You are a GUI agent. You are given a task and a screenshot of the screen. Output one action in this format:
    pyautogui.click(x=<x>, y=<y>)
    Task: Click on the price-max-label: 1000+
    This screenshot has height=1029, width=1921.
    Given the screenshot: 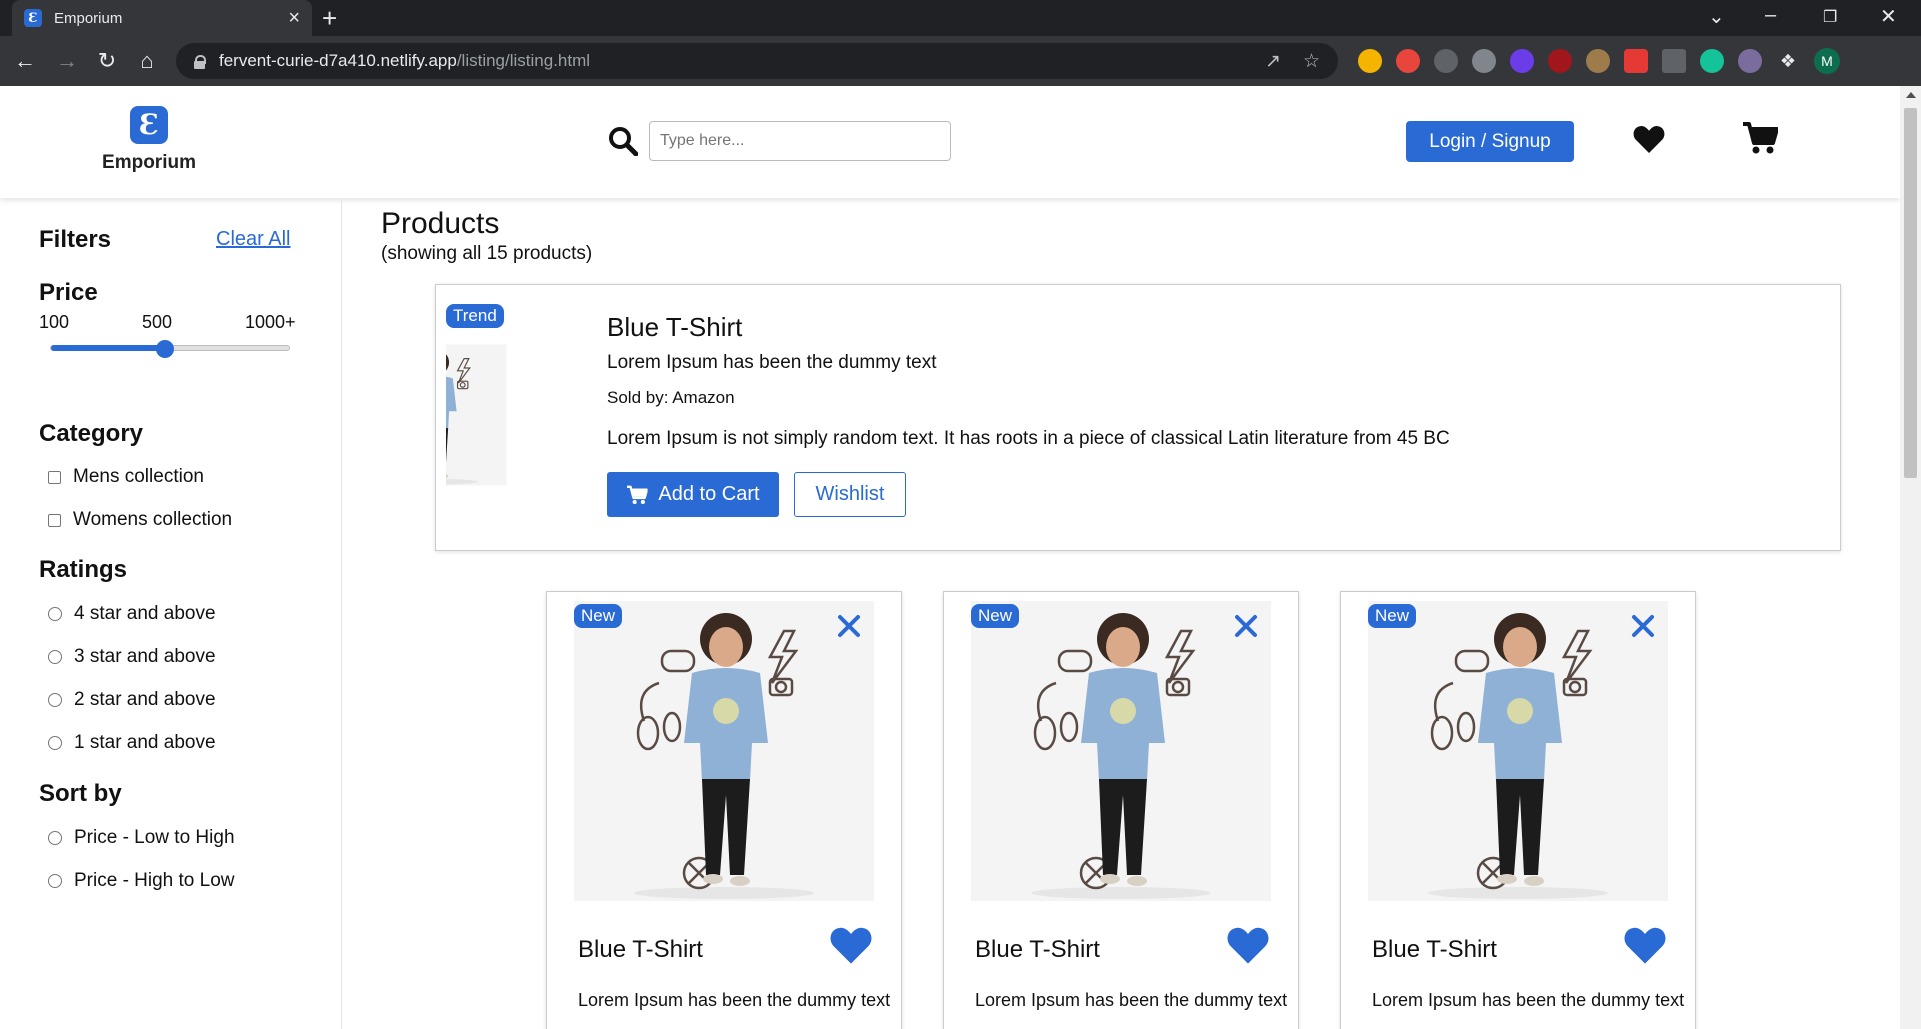 What is the action you would take?
    pyautogui.click(x=270, y=322)
    